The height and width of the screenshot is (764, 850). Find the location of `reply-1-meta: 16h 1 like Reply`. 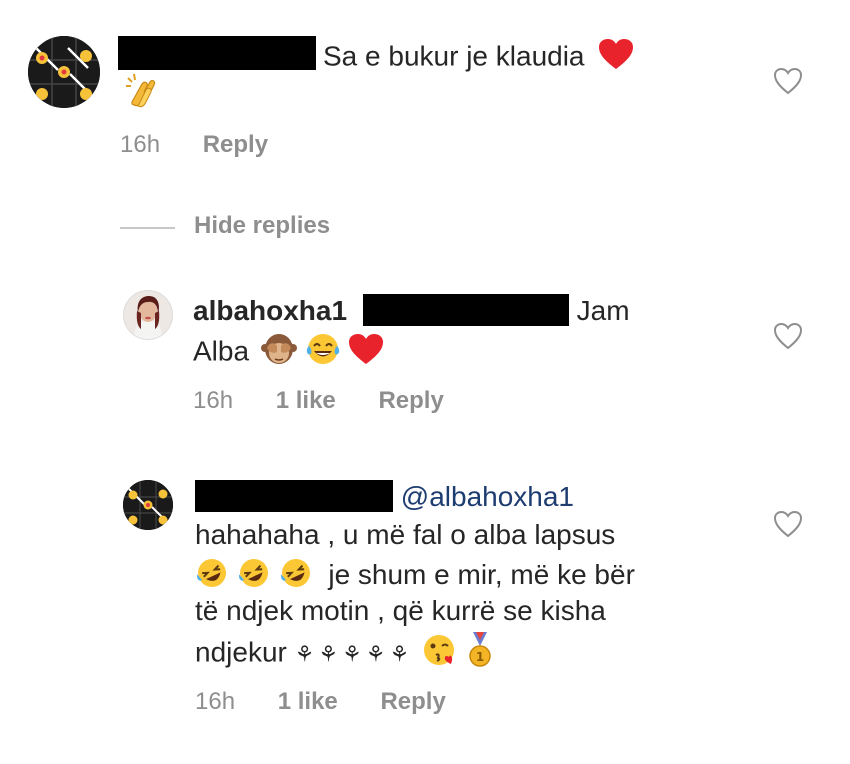

reply-1-meta: 16h 1 like Reply is located at coordinates (336, 401).